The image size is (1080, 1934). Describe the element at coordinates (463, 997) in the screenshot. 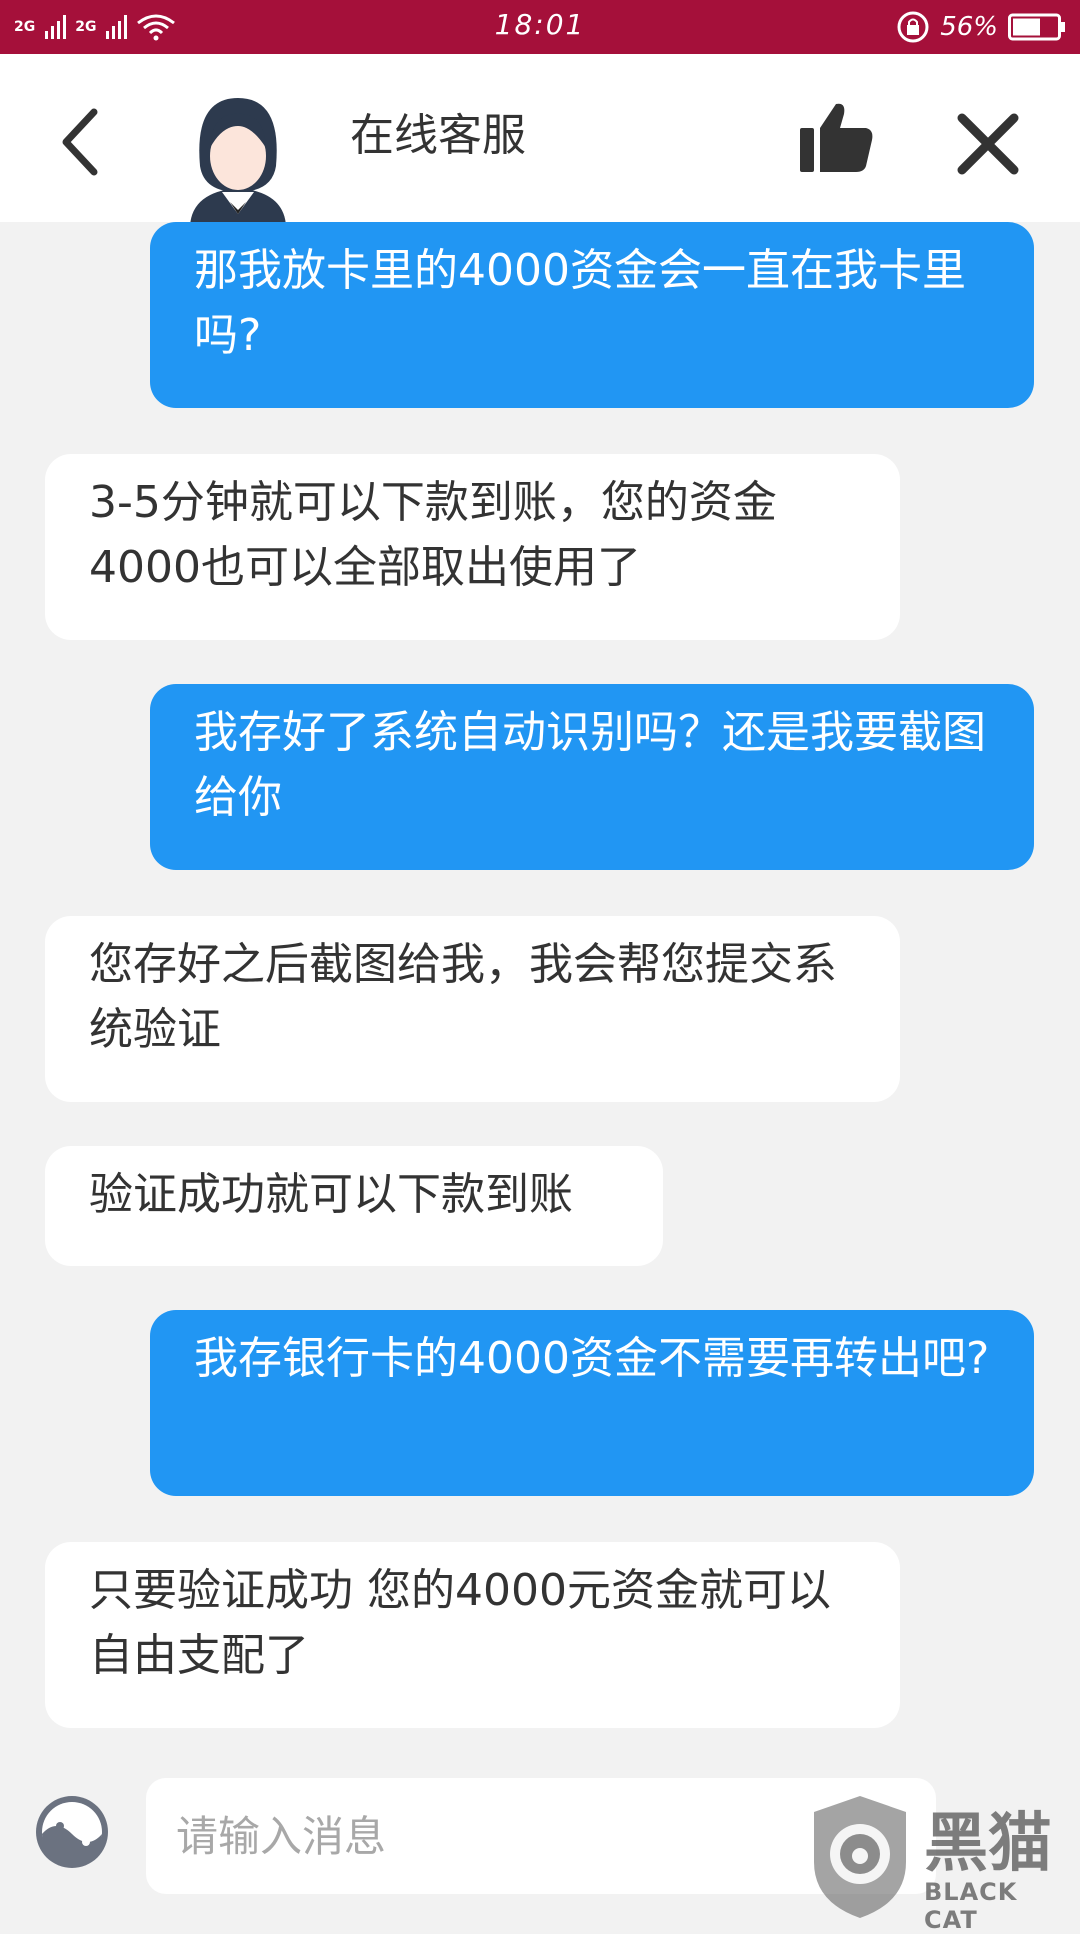

I see `message-text: 您存好之后截图给我，我会帮您提交系统验证` at that location.